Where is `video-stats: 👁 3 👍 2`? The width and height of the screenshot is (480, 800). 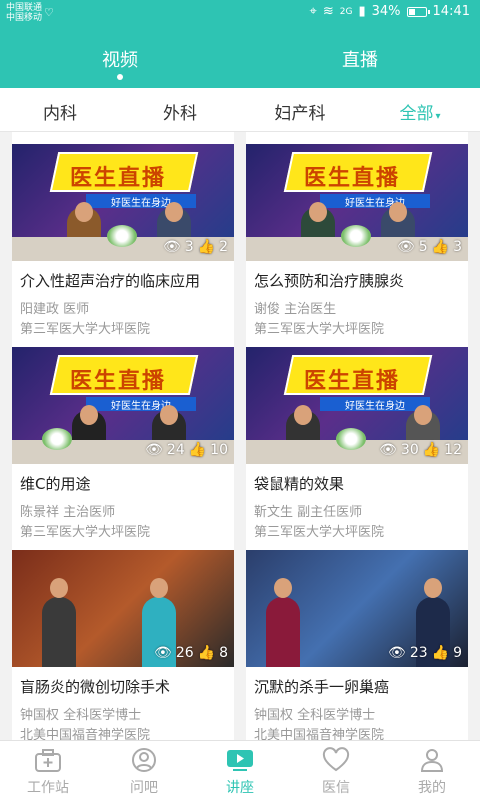
video-stats: 👁 3 👍 2 is located at coordinates (195, 247).